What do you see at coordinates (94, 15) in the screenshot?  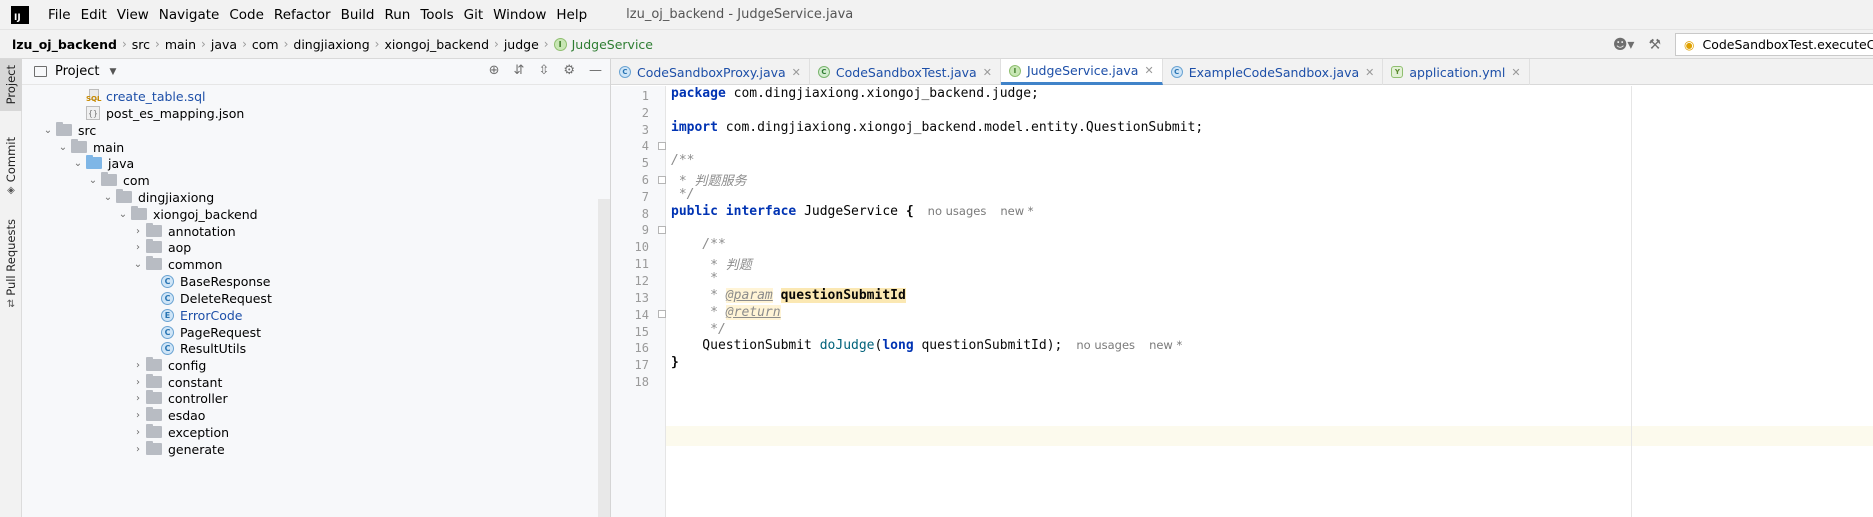 I see `menu-edit: Edit` at bounding box center [94, 15].